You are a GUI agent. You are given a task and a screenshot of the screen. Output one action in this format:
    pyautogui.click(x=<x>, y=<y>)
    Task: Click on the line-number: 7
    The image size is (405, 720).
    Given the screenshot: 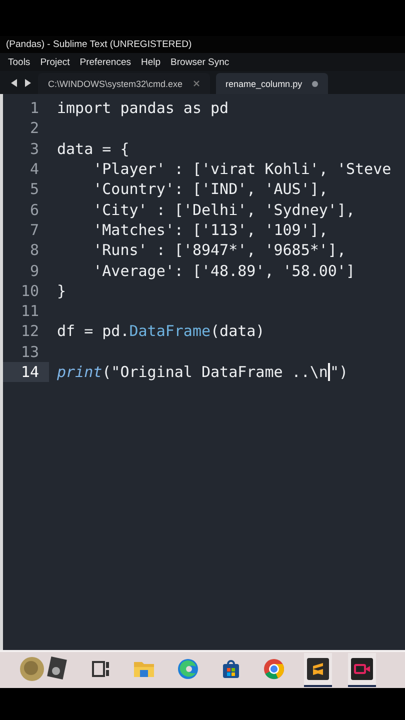 What is the action you would take?
    pyautogui.click(x=34, y=230)
    